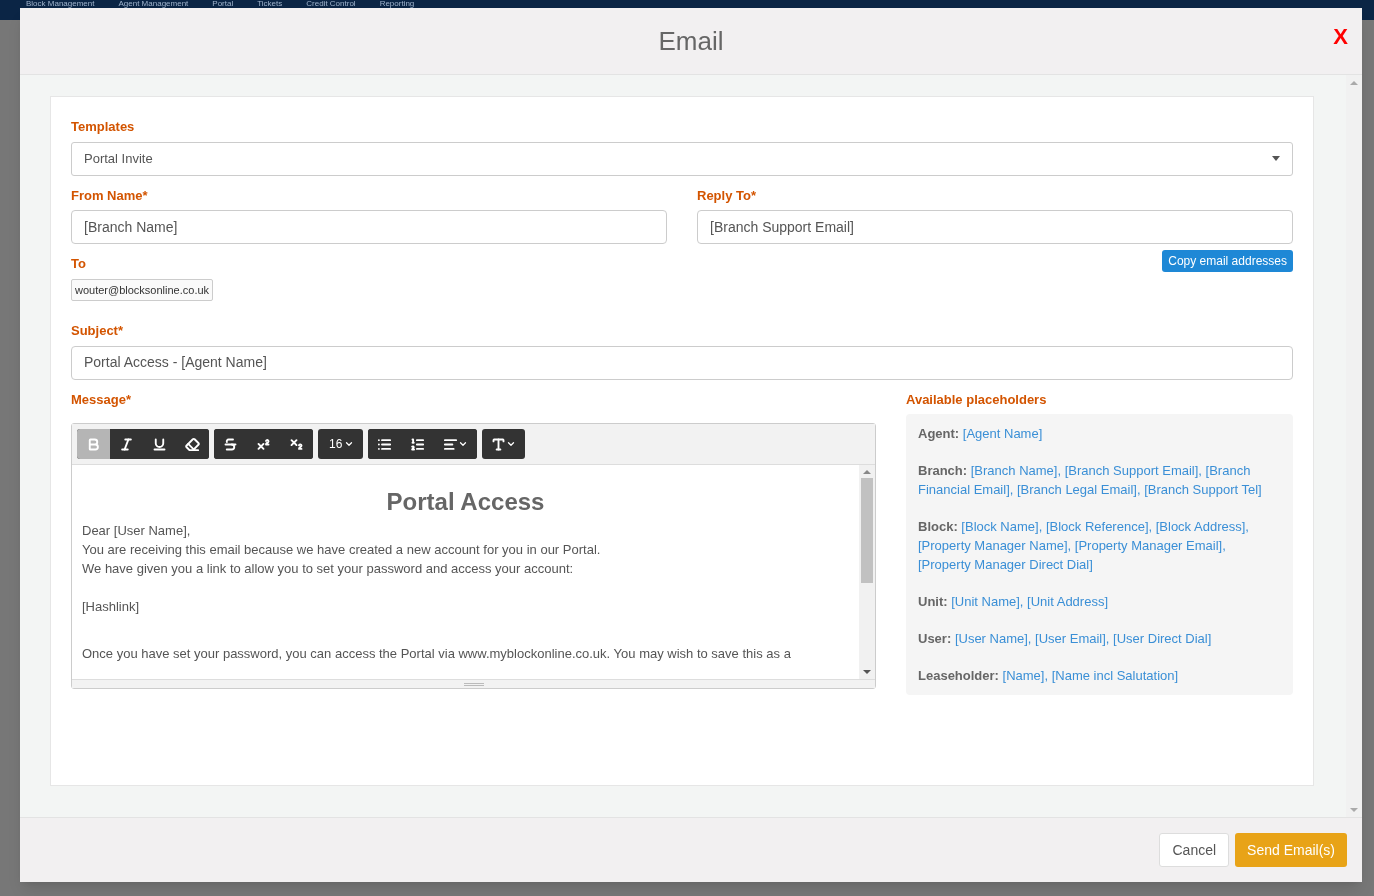 The width and height of the screenshot is (1374, 896). What do you see at coordinates (79, 264) in the screenshot?
I see `field-label: To` at bounding box center [79, 264].